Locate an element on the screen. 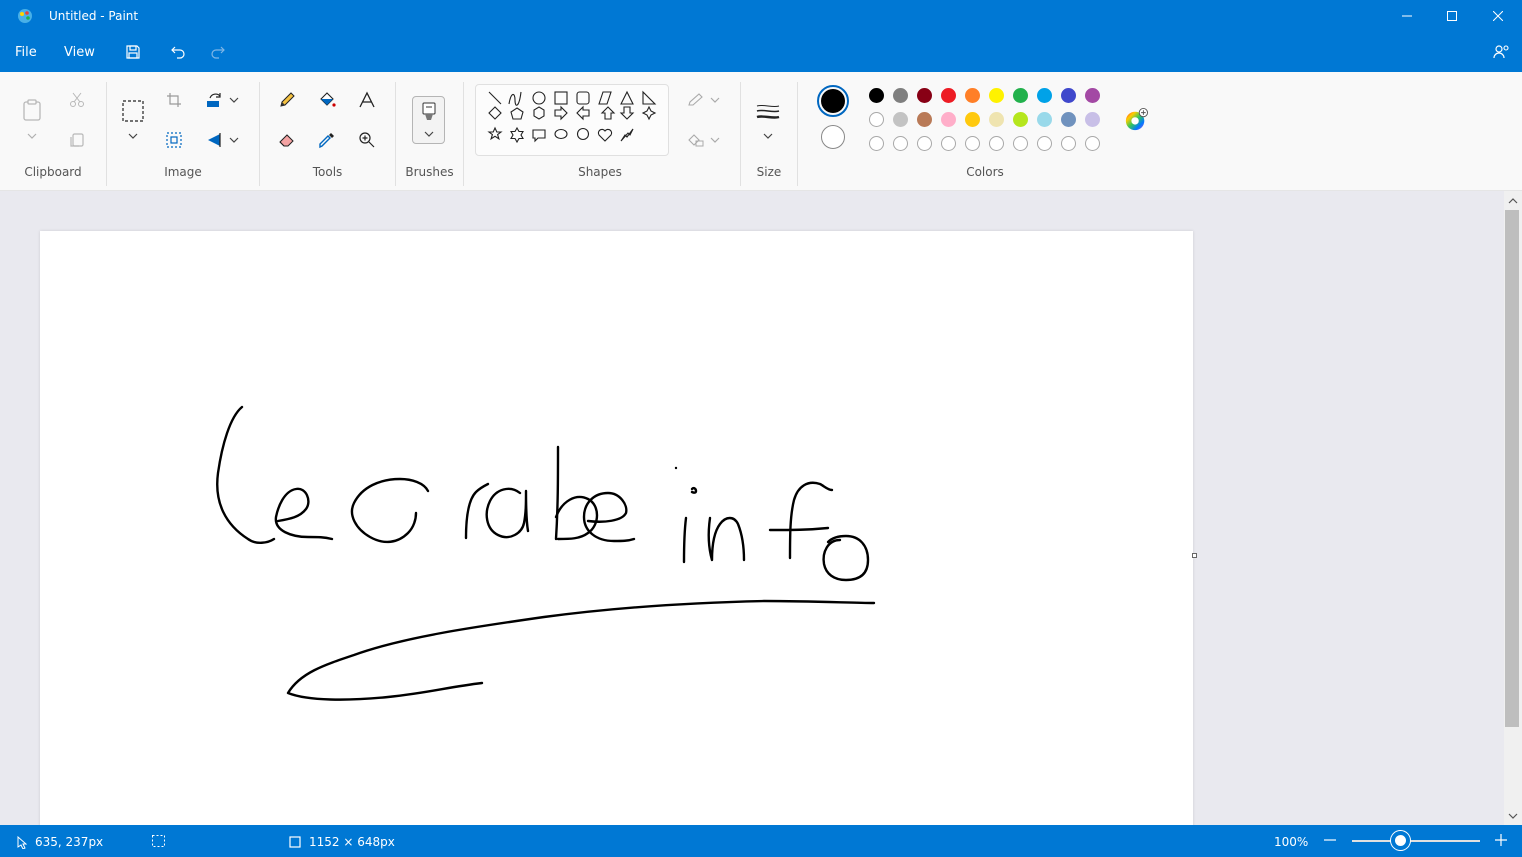  canvas-resize-handle is located at coordinates (1194, 555).